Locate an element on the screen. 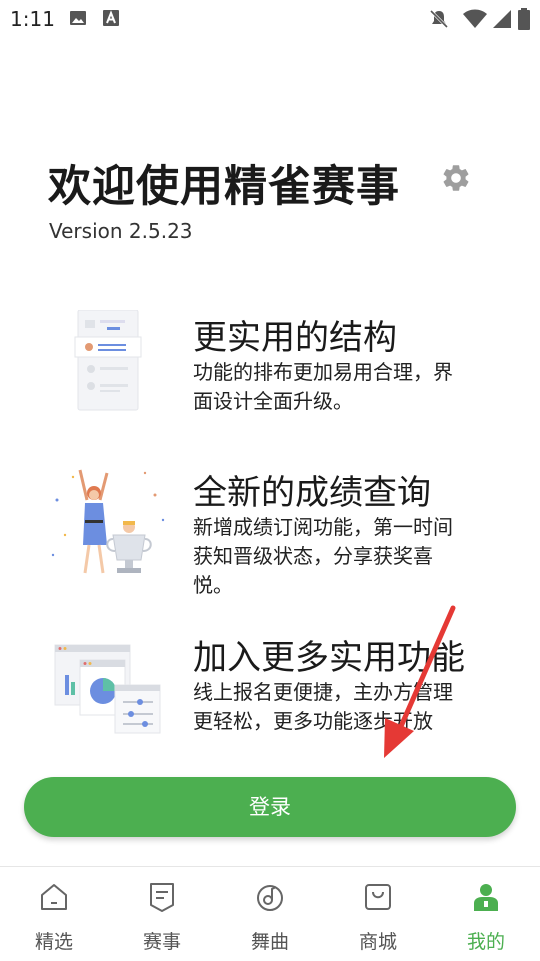  nav-label: 赛事 is located at coordinates (161, 942).